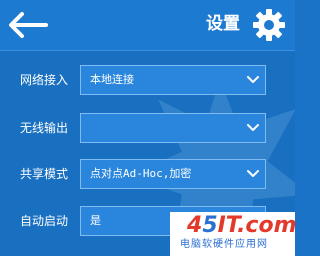  What do you see at coordinates (44, 80) in the screenshot?
I see `network-access-label: 网络接入` at bounding box center [44, 80].